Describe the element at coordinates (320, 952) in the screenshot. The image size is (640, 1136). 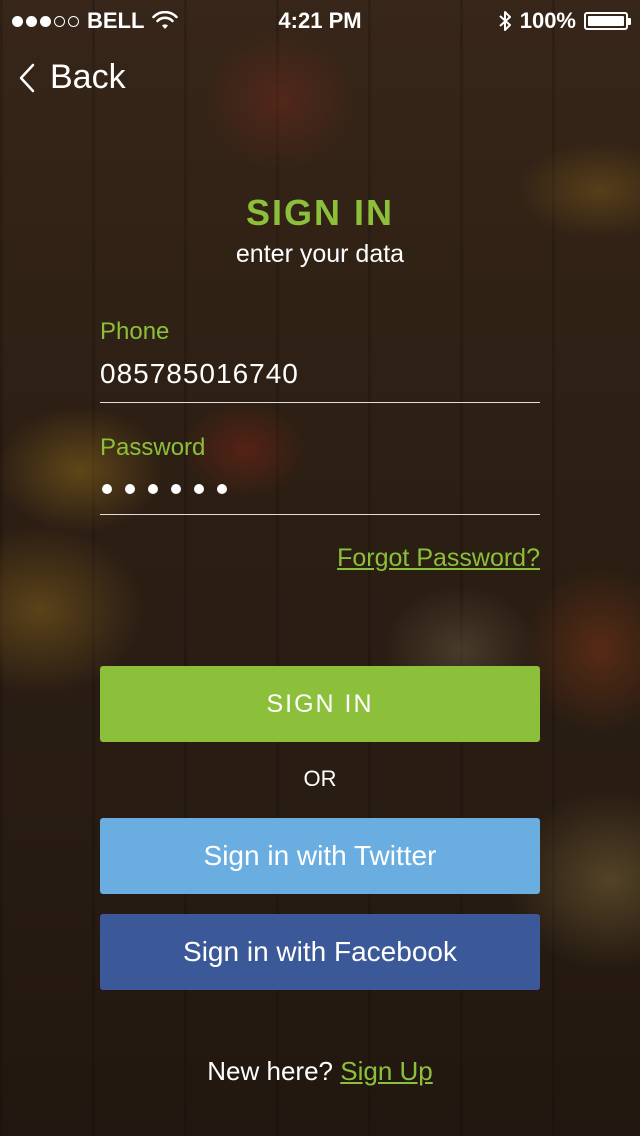
I see `facebook-sign-in-button: Sign in with Facebook` at that location.